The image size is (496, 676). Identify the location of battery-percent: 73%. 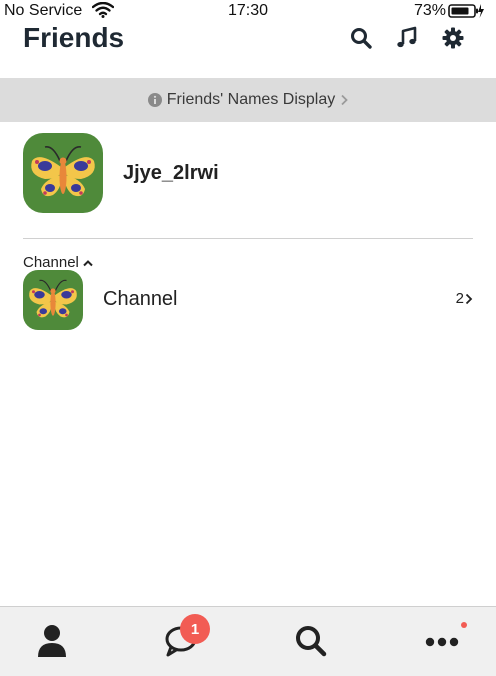
(429, 10).